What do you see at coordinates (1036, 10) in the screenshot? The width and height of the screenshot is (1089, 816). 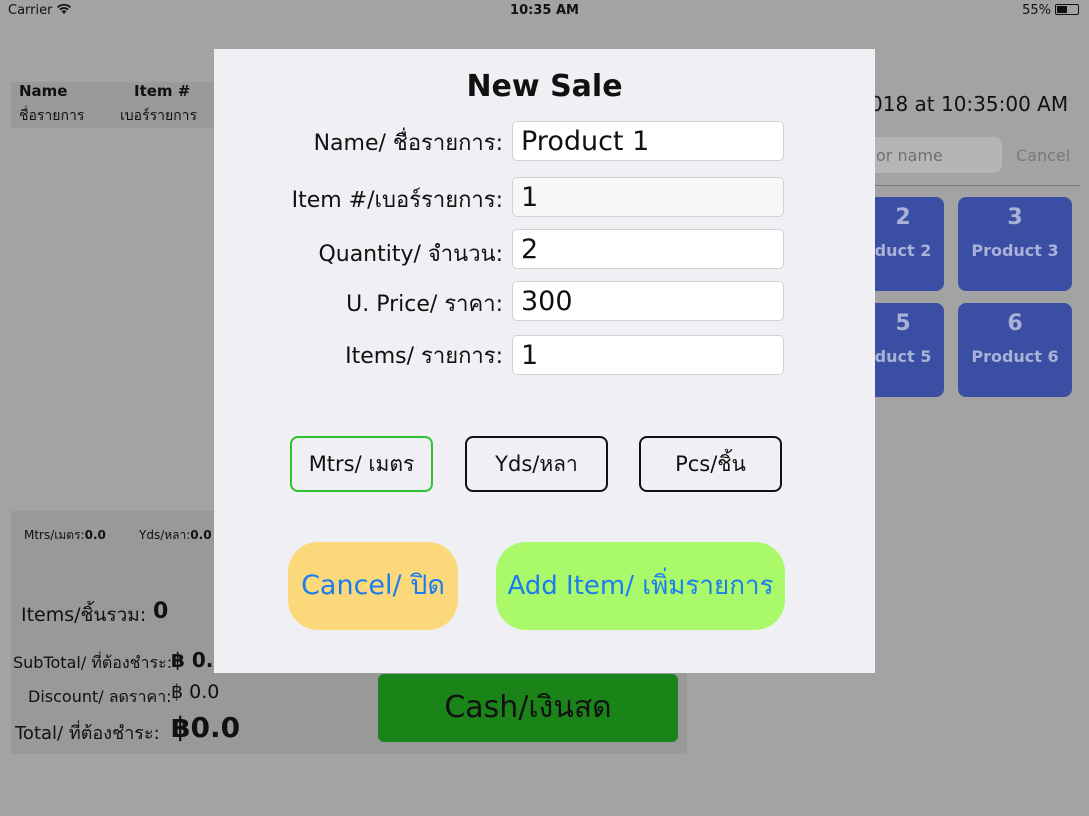 I see `battery-percent: 55%` at bounding box center [1036, 10].